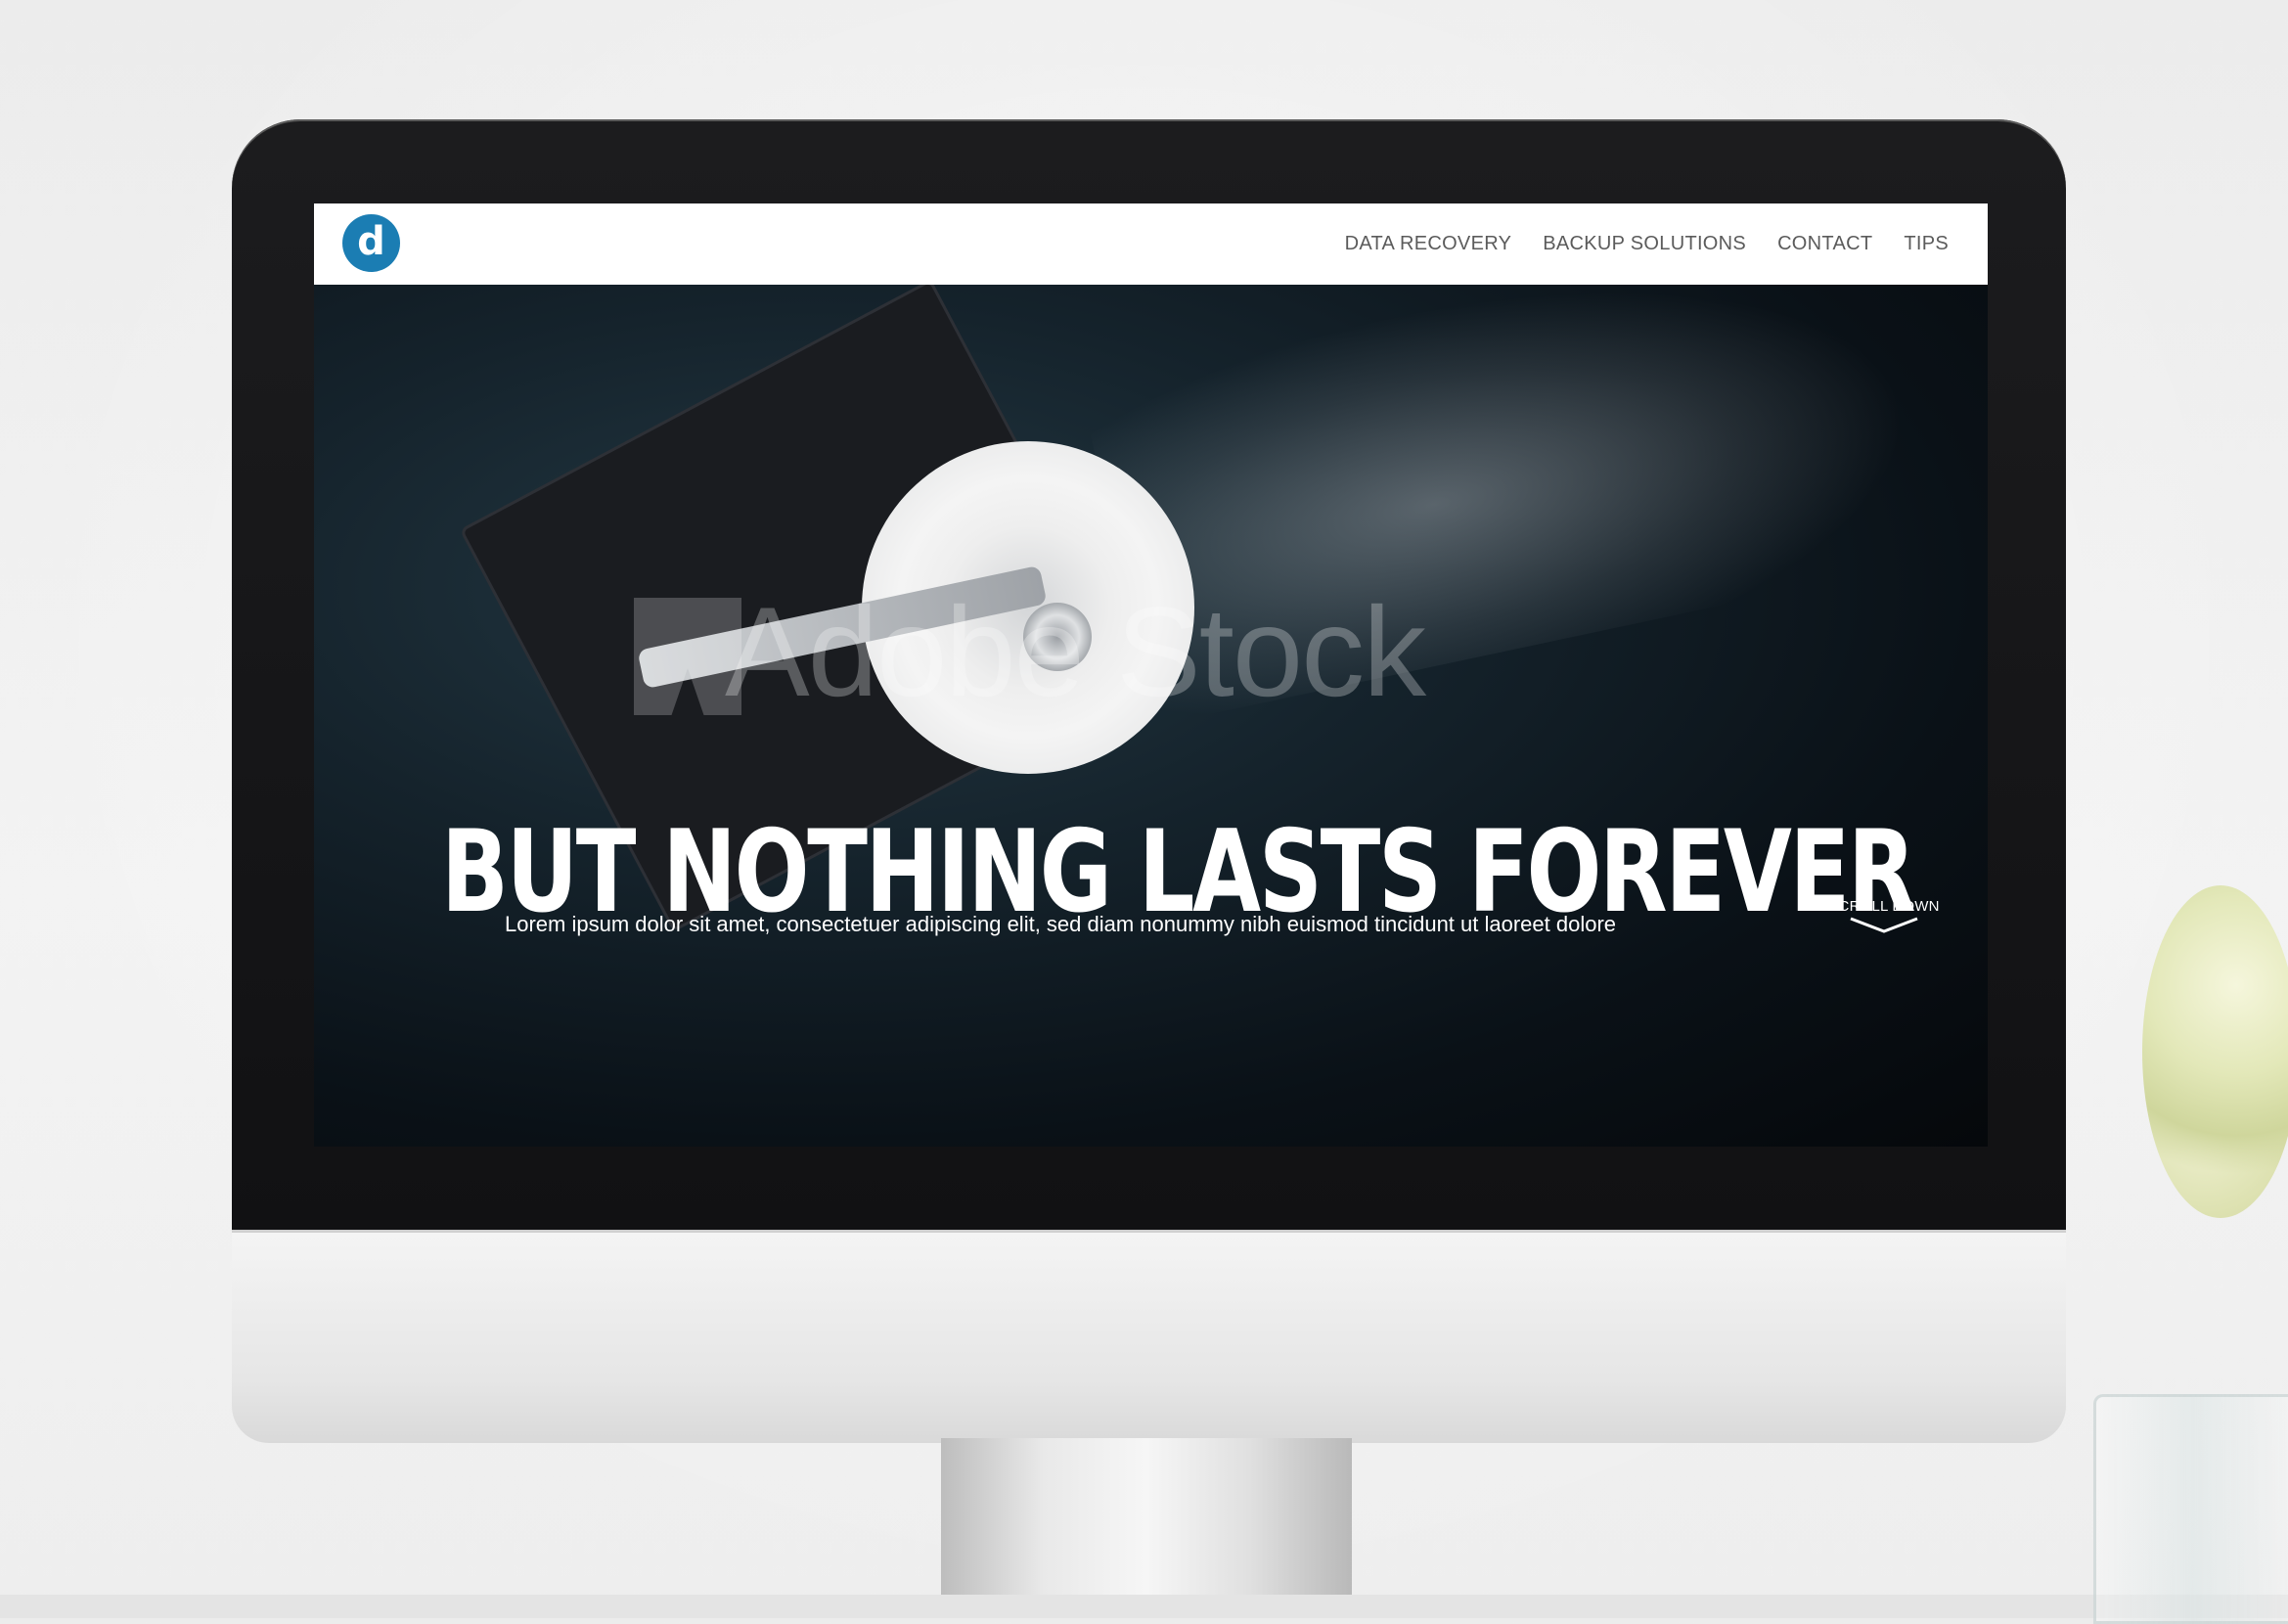  I want to click on flower-decoration, so click(2215, 1052).